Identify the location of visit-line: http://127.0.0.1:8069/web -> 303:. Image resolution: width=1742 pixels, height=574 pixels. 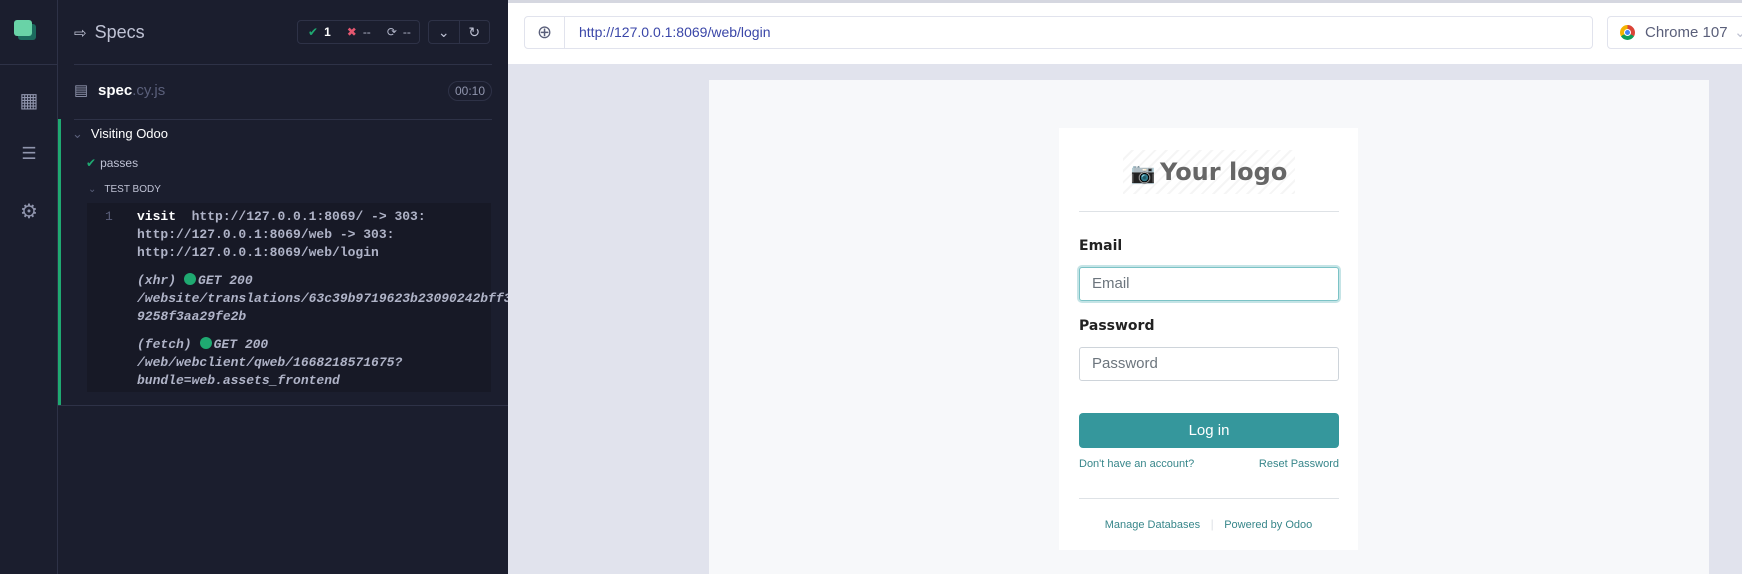
(266, 234).